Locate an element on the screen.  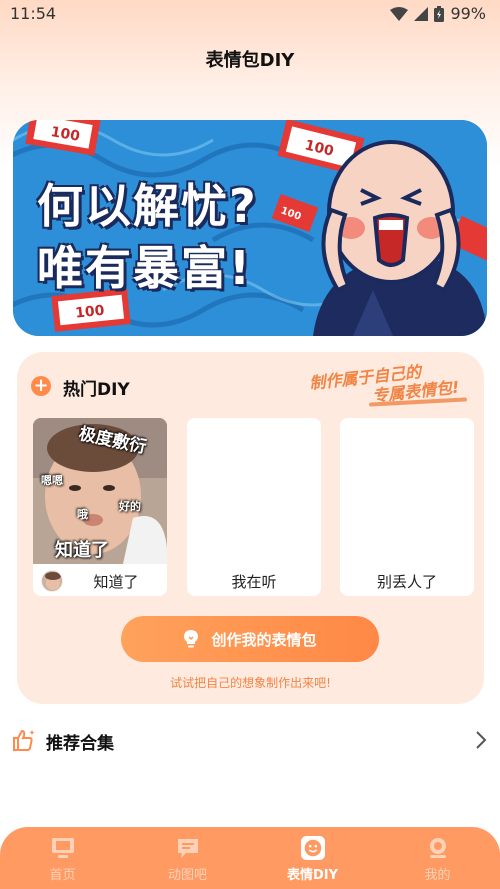
status-time: 11:54 is located at coordinates (33, 13).